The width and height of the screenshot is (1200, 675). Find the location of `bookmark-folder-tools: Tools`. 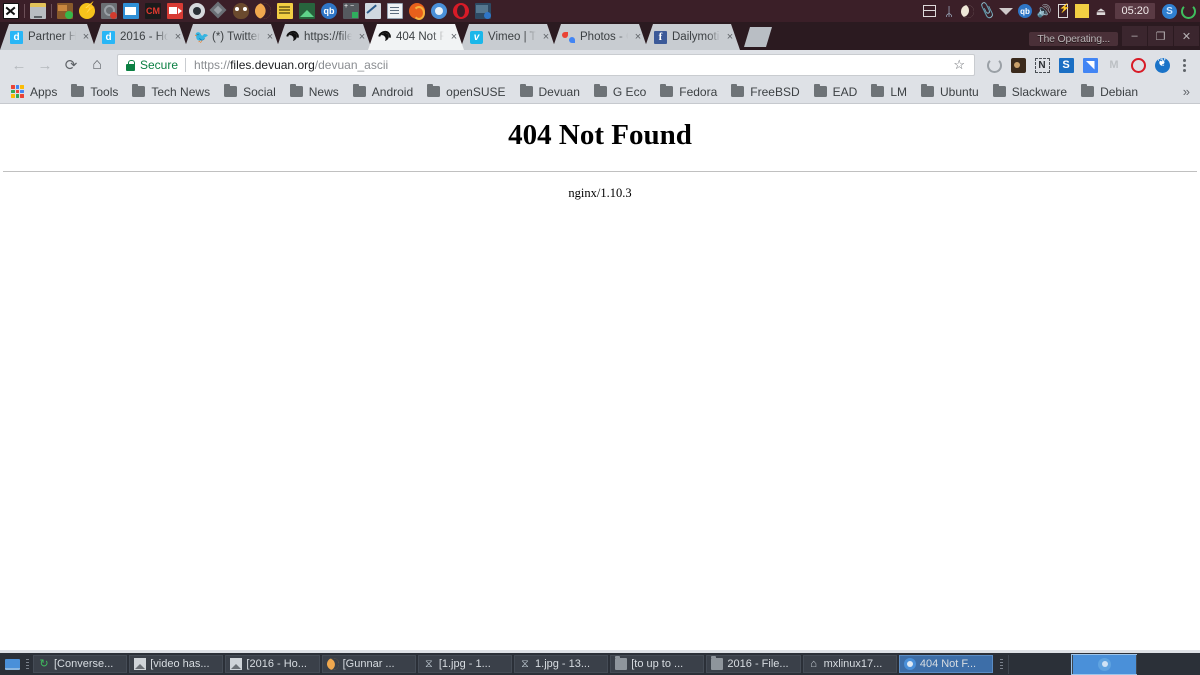

bookmark-folder-tools: Tools is located at coordinates (94, 92).